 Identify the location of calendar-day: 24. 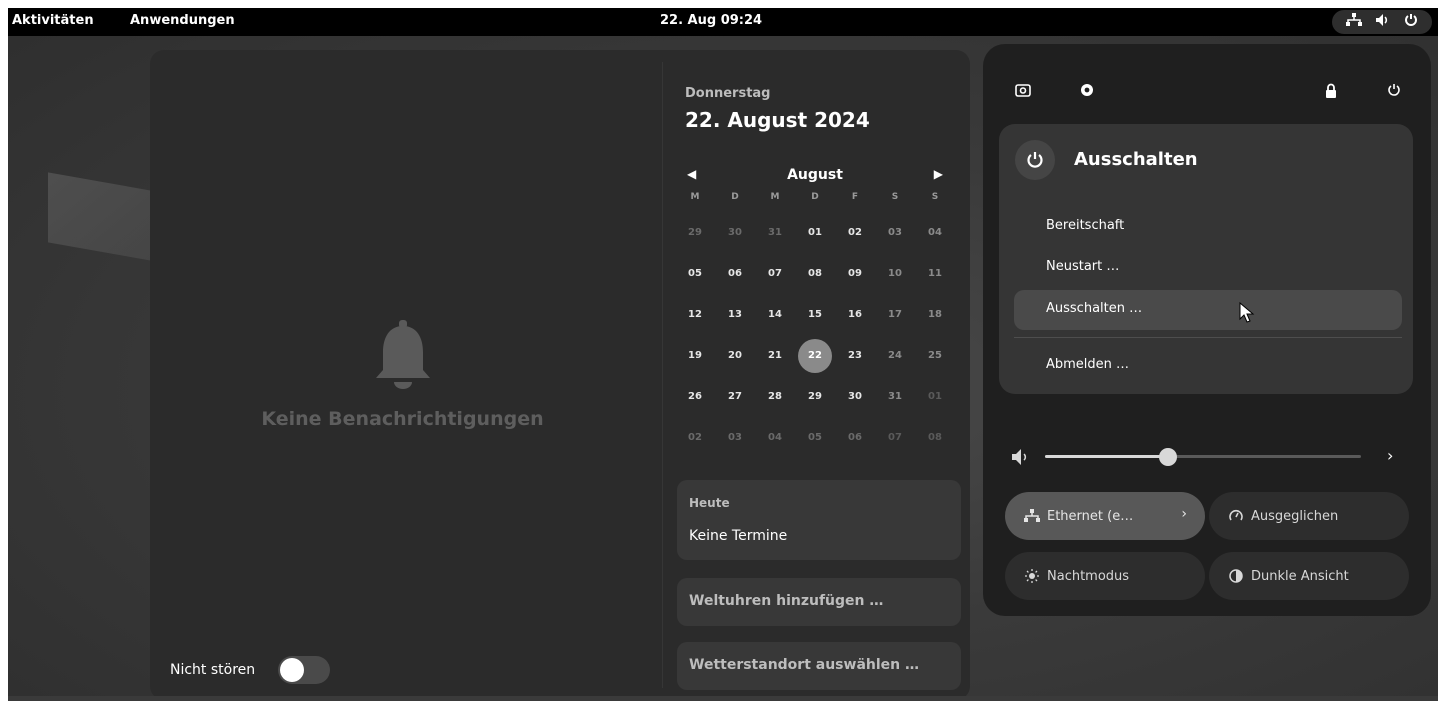
(895, 355).